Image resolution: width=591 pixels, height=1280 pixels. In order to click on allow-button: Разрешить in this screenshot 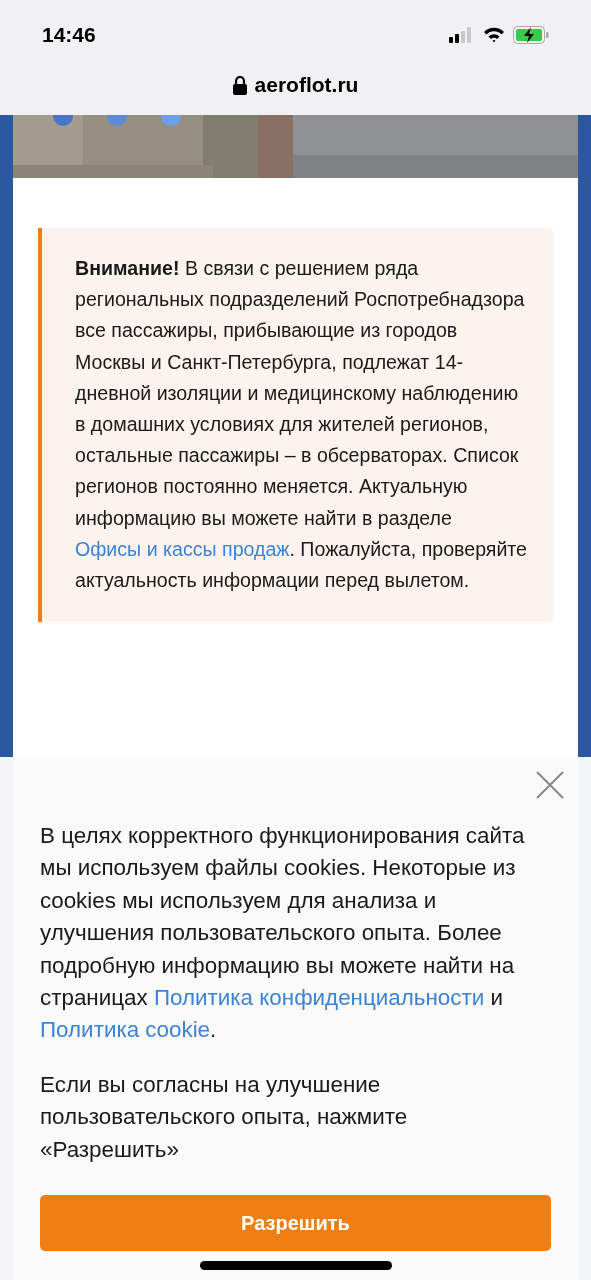, I will do `click(295, 1223)`.